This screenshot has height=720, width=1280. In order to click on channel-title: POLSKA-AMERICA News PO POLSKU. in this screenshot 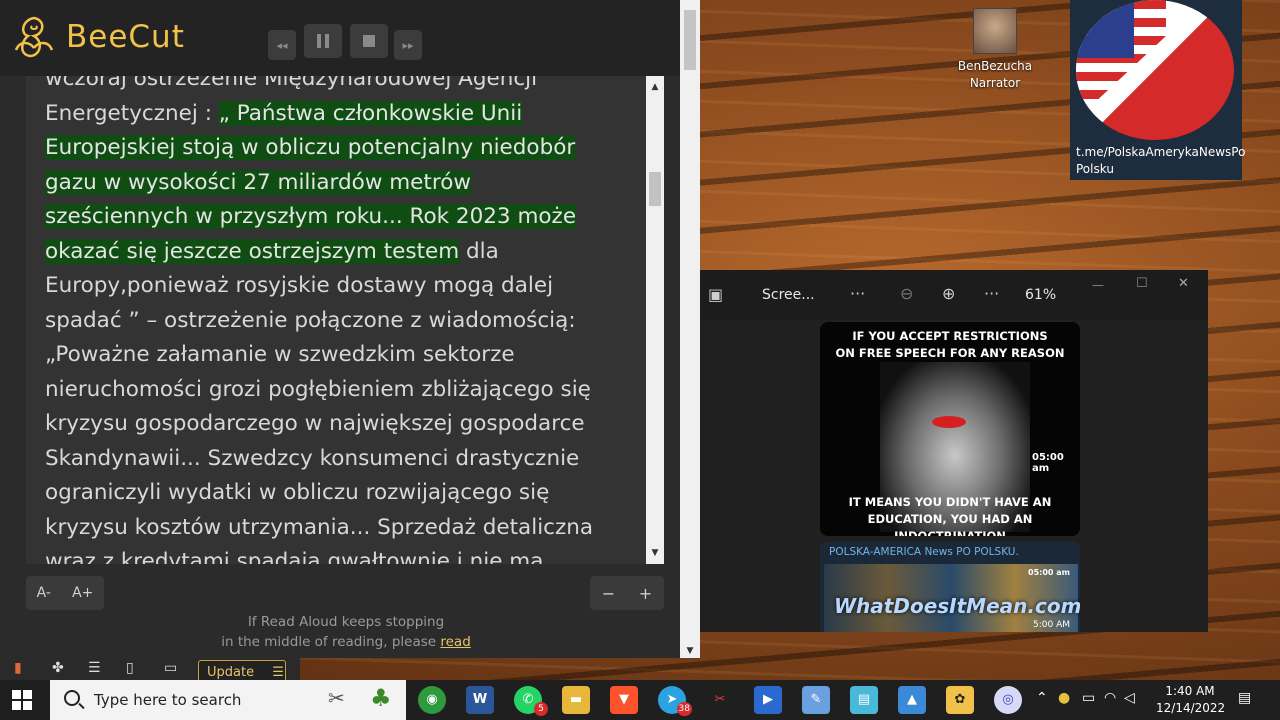, I will do `click(924, 552)`.